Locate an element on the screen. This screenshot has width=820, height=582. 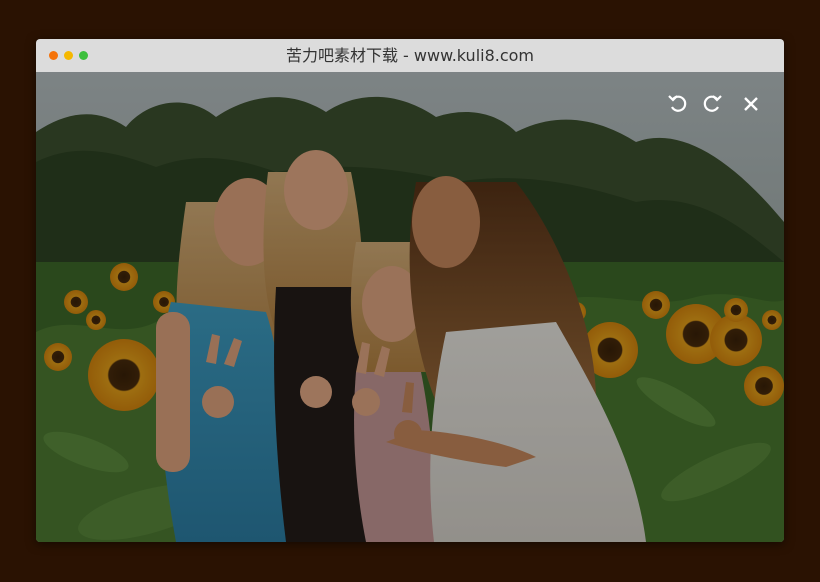
rotate-left-icon is located at coordinates (677, 103).